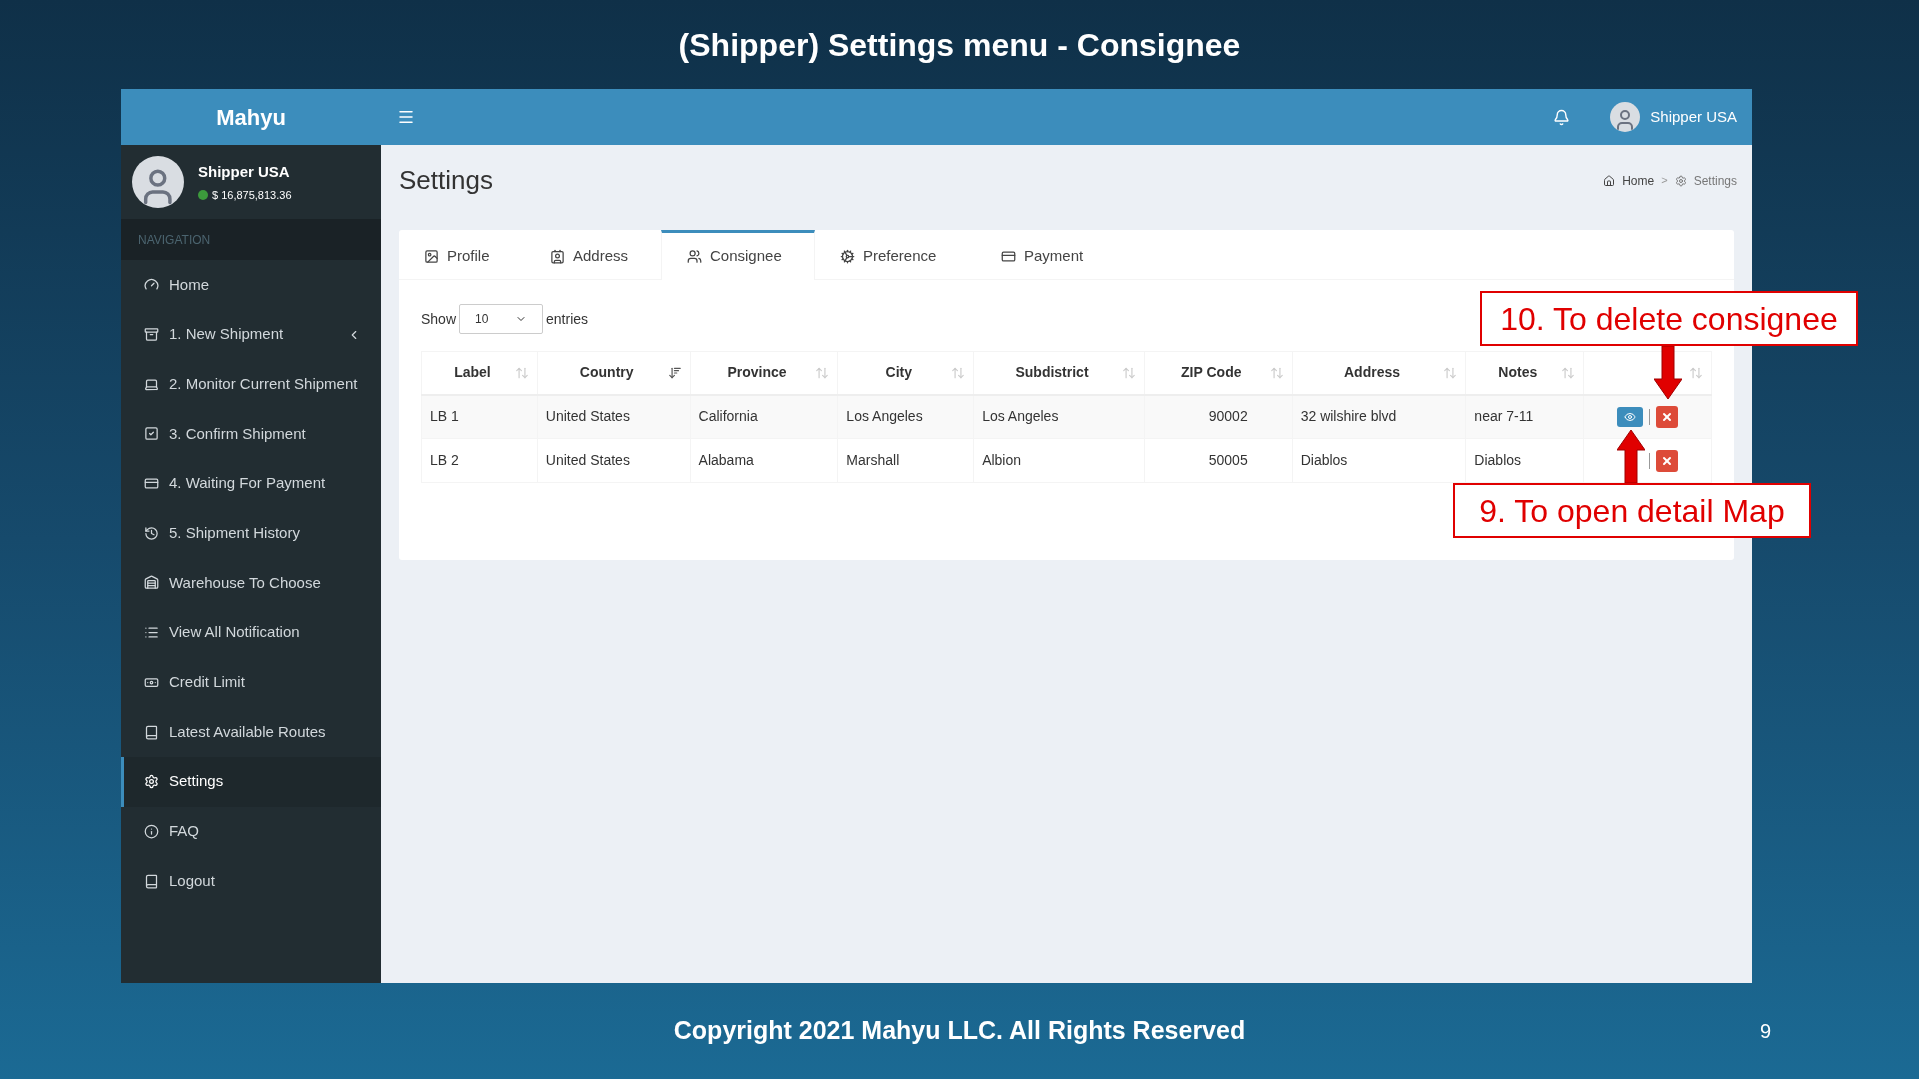 This screenshot has width=1919, height=1079. I want to click on top-user-name: Shipper USA, so click(1693, 117).